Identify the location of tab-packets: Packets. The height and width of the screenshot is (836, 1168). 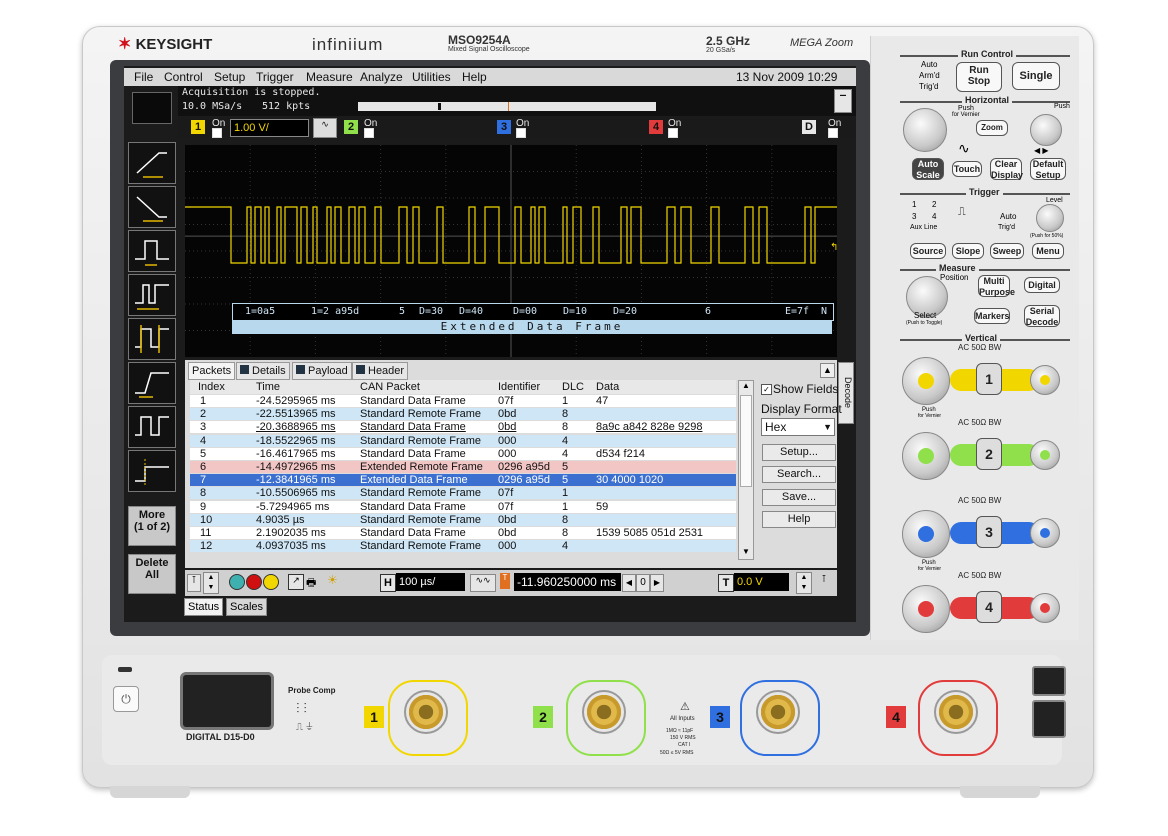
(212, 371).